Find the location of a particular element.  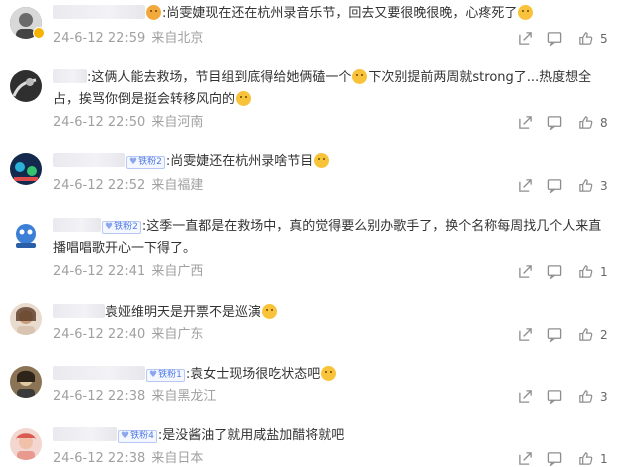

thinking-emoji-icon is located at coordinates (322, 160).